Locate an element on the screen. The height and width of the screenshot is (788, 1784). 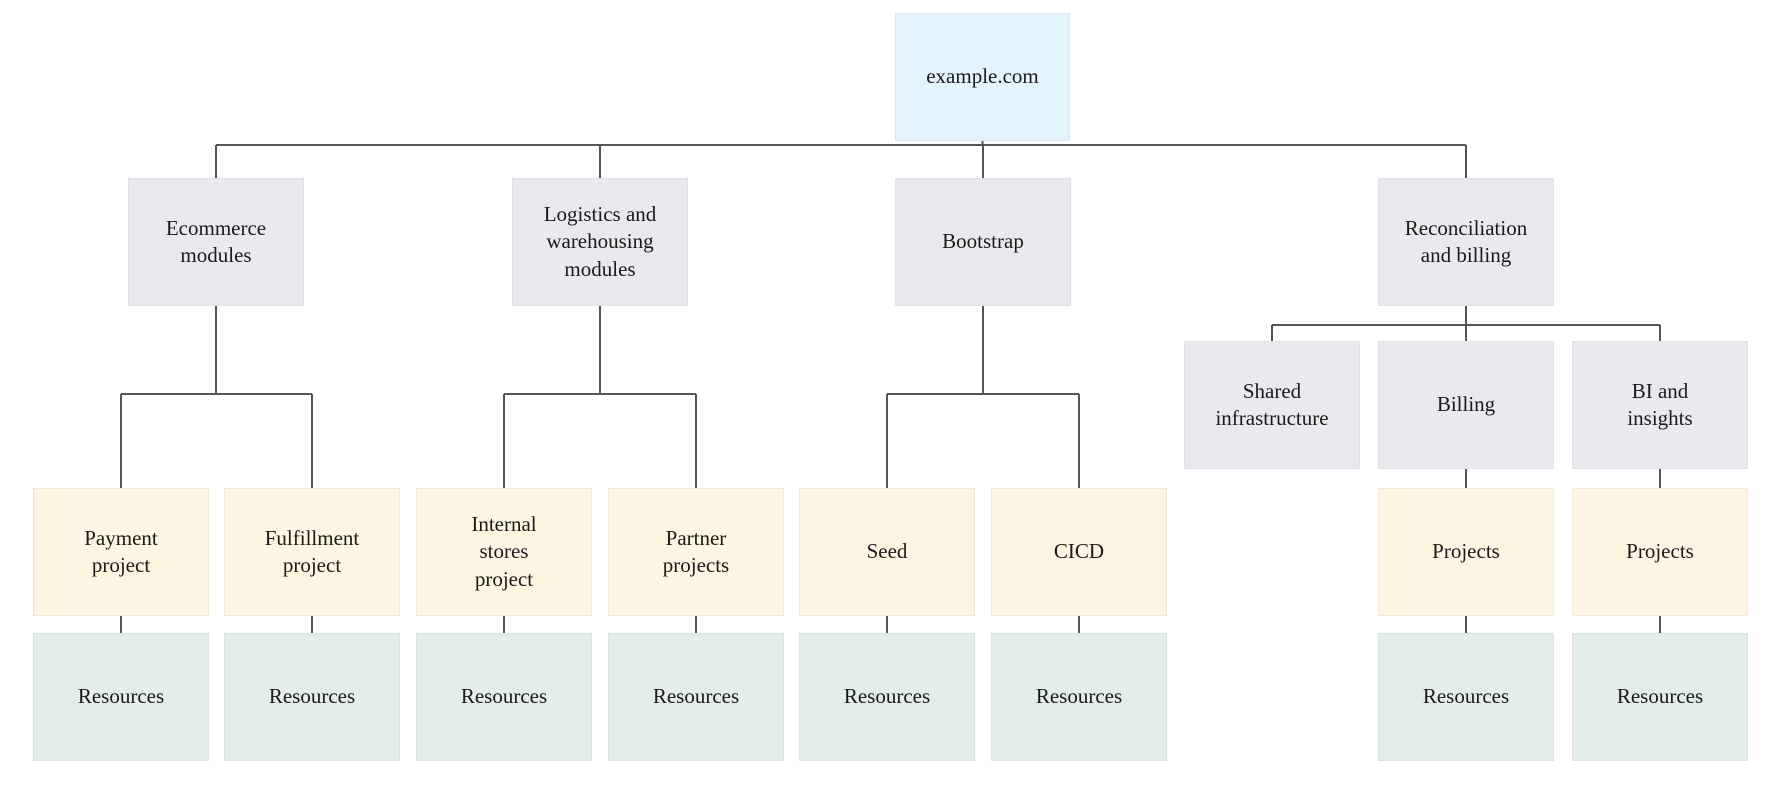
node-label: BI and insights is located at coordinates (1660, 404).